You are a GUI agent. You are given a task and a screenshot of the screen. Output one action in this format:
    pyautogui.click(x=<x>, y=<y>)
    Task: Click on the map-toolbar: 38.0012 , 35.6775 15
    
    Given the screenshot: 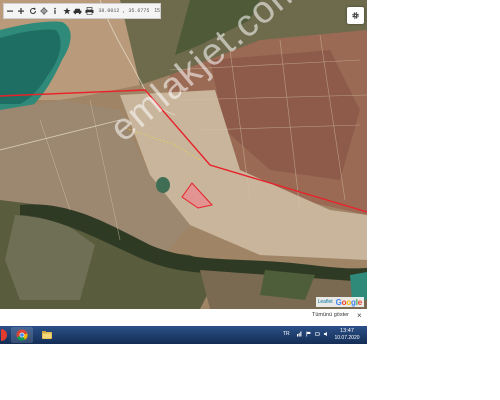 What is the action you would take?
    pyautogui.click(x=82, y=11)
    